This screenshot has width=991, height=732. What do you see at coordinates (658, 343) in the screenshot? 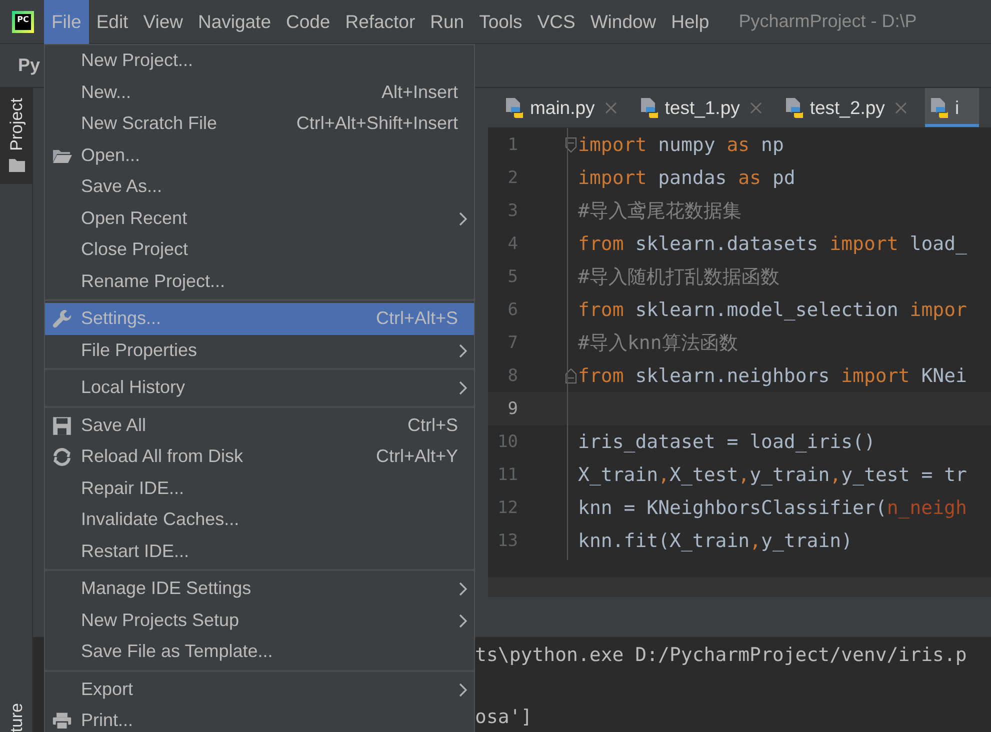
I see `code-line: #导入knn算法函数` at bounding box center [658, 343].